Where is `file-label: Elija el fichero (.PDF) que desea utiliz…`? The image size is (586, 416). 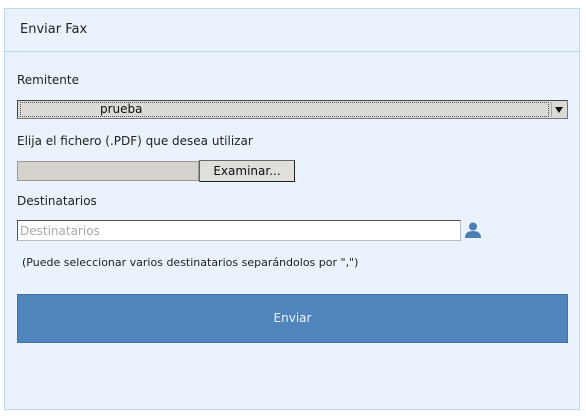 file-label: Elija el fichero (.PDF) que desea utiliz… is located at coordinates (135, 141).